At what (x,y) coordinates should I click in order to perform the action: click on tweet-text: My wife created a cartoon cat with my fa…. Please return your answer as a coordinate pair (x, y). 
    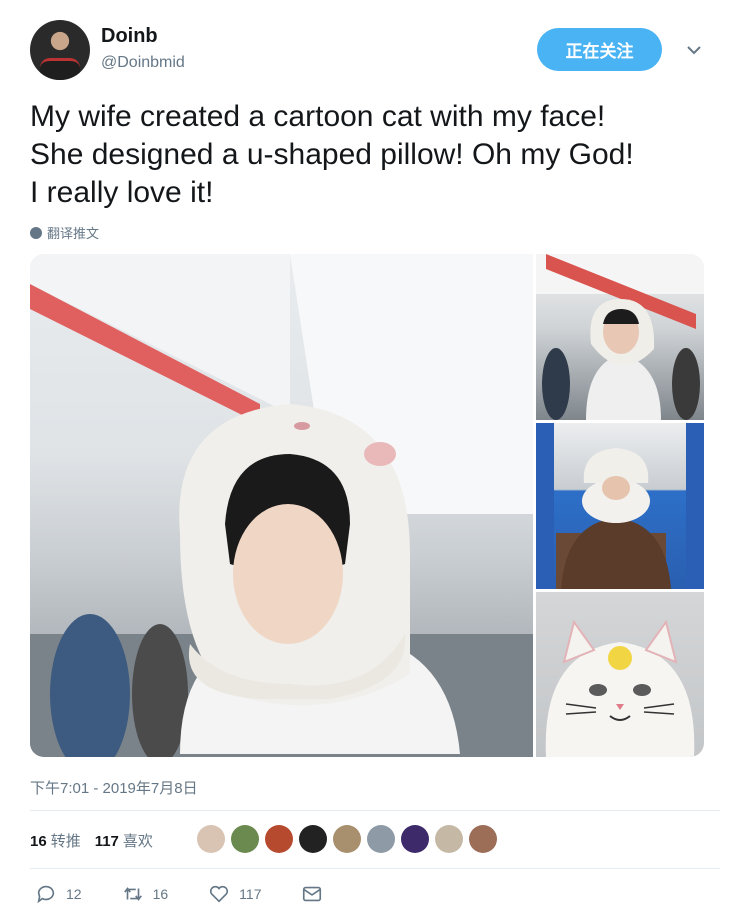
    Looking at the image, I should click on (332, 154).